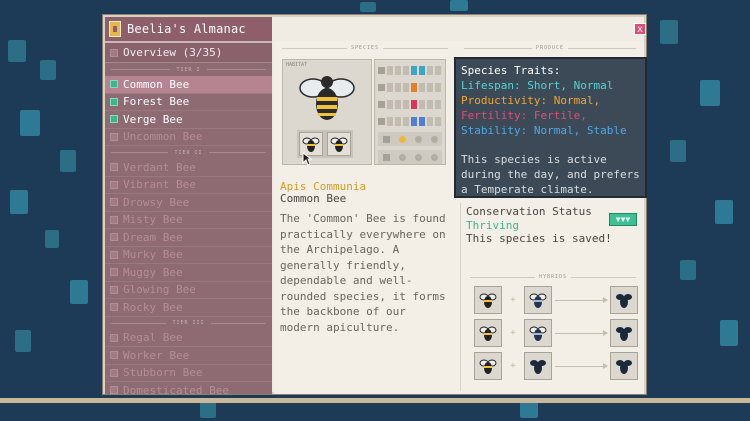 This screenshot has height=421, width=750. What do you see at coordinates (188, 290) in the screenshot?
I see `sidebar-item-glowing-bee: Glowing Bee` at bounding box center [188, 290].